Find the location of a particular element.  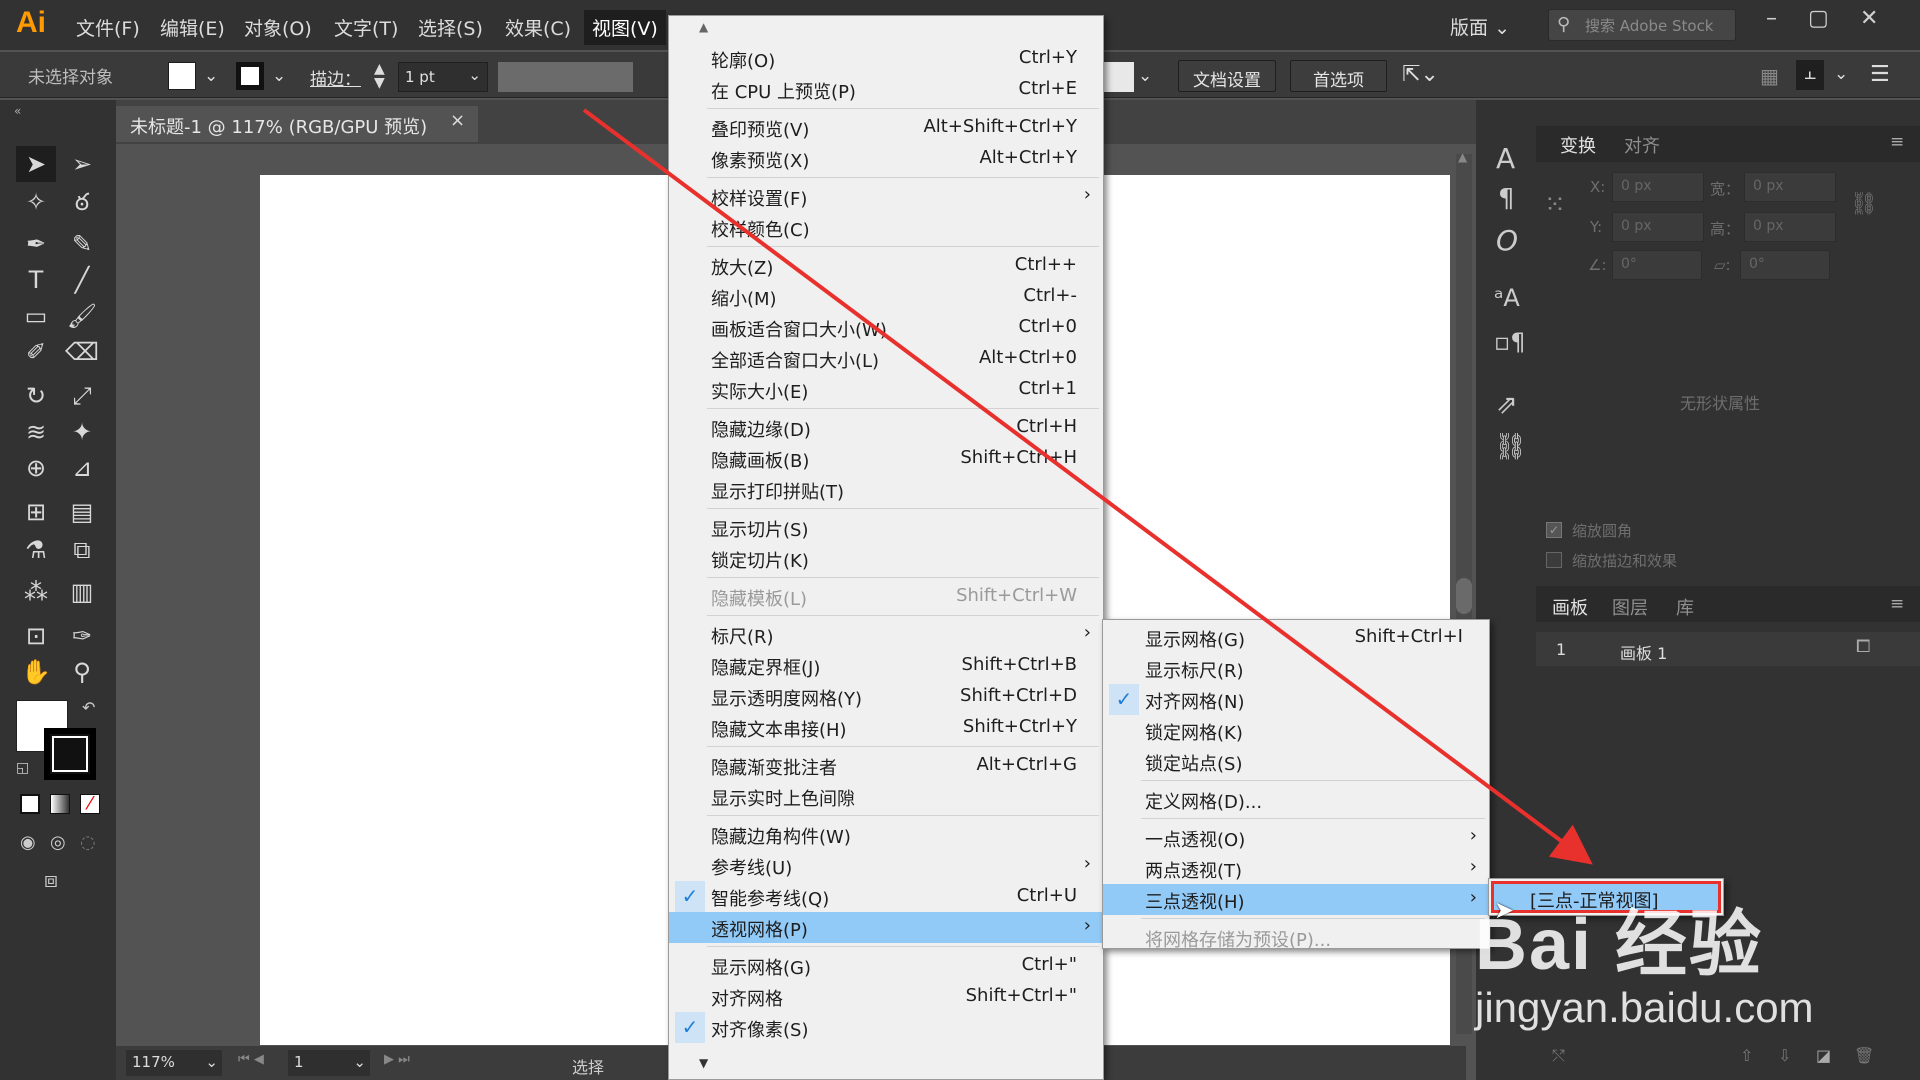

baidu-watermark: Bai 经验 jingyan.baidu.com is located at coordinates (1644, 968).